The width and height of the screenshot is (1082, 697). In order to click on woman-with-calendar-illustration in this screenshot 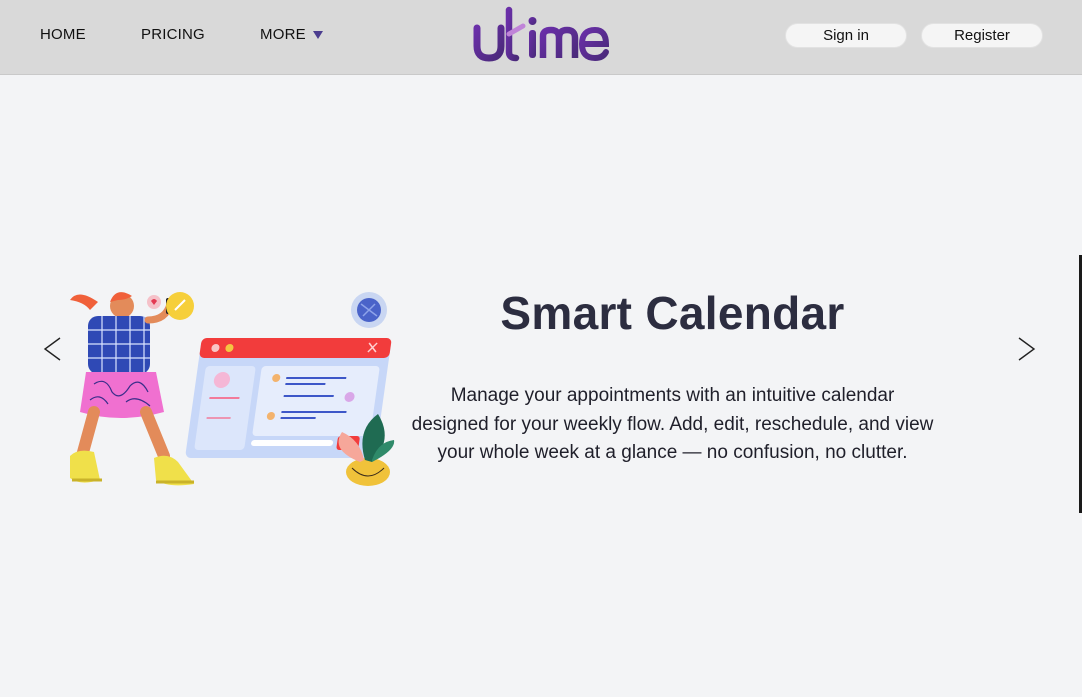, I will do `click(232, 389)`.